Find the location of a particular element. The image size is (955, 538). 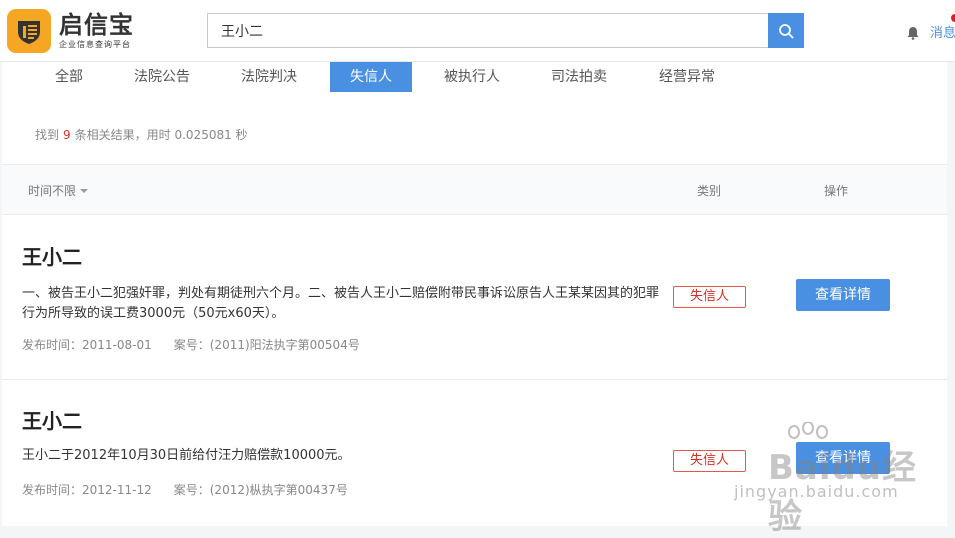

logo: 启信宝 企业信息查询平台 is located at coordinates (70, 31).